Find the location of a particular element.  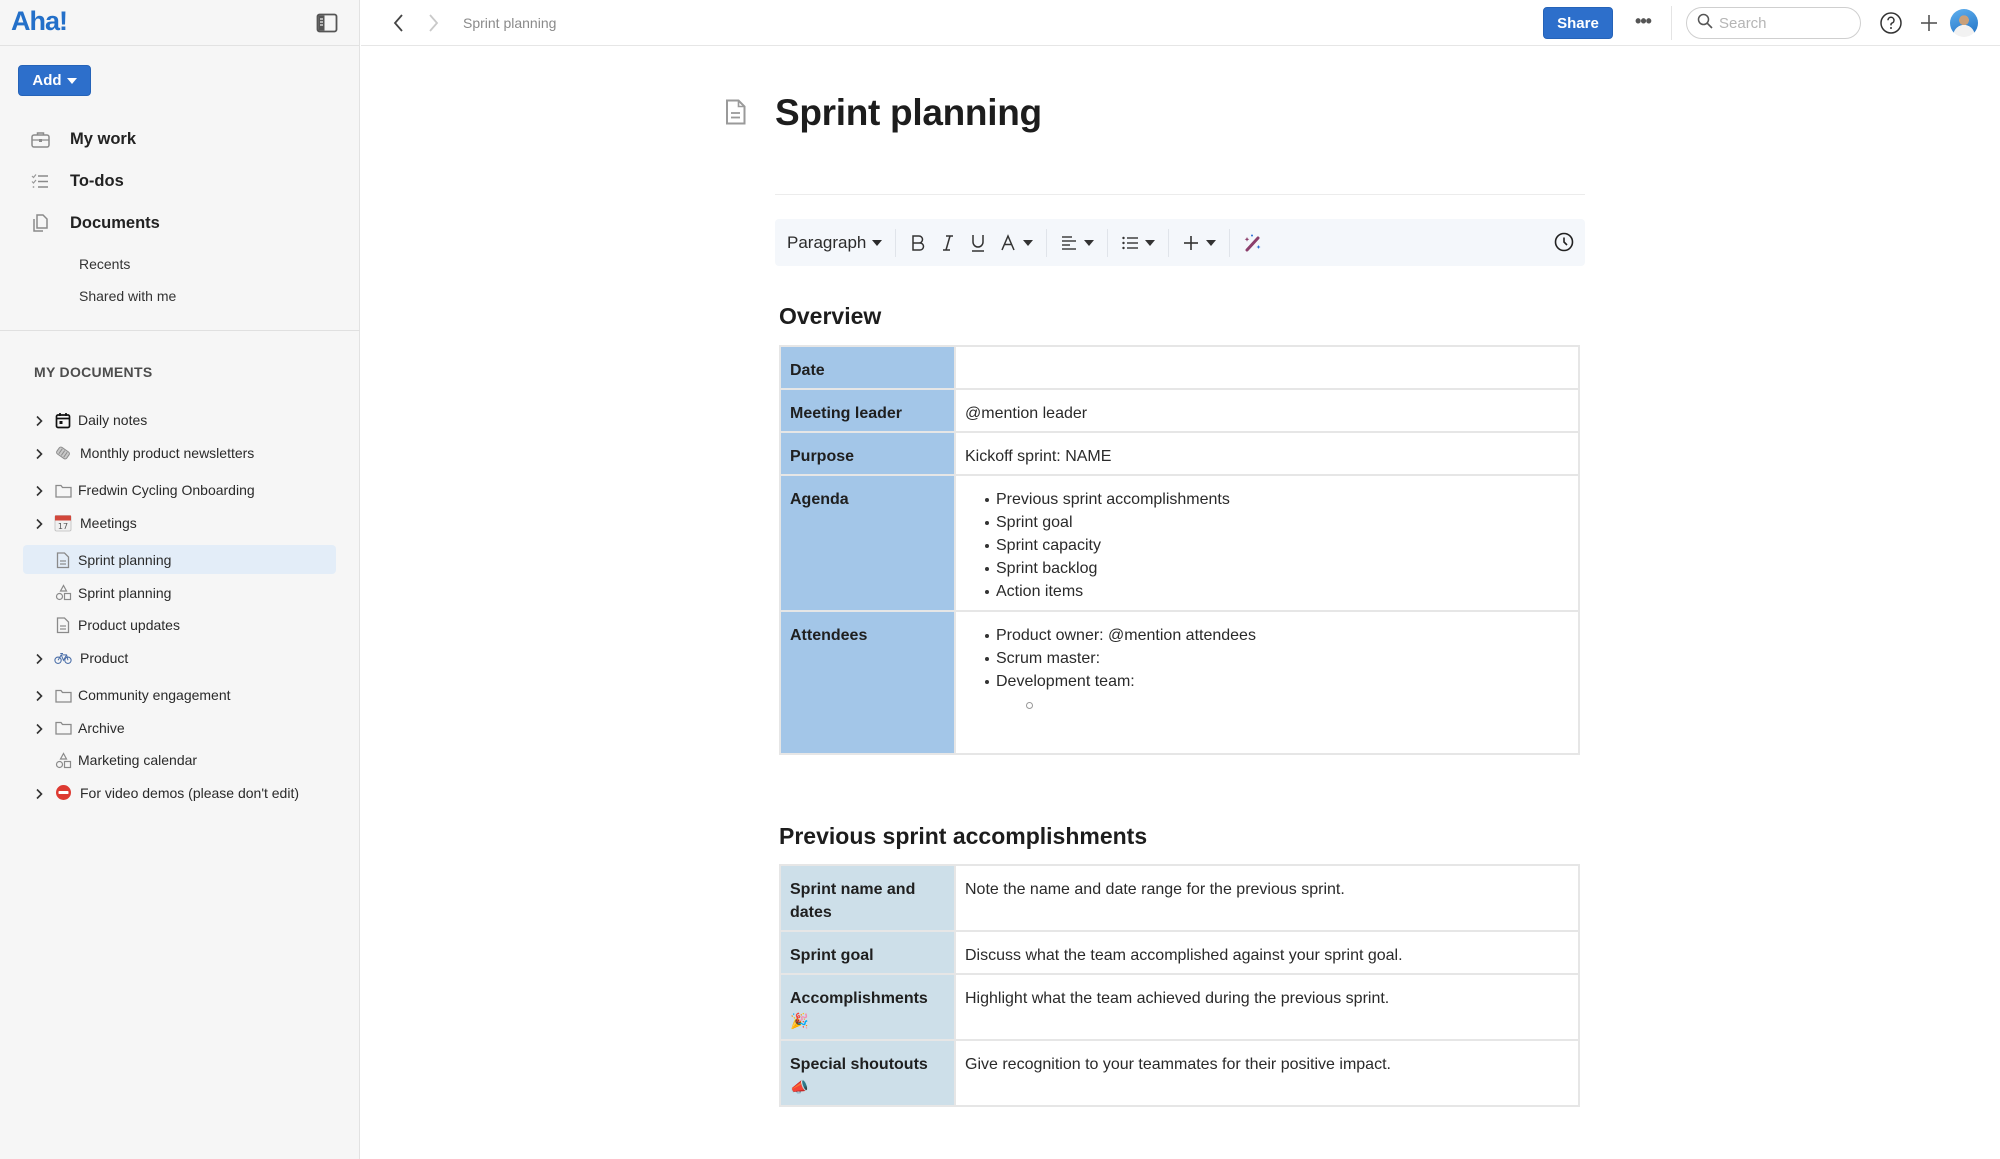

newspaper-icon is located at coordinates (63, 453).